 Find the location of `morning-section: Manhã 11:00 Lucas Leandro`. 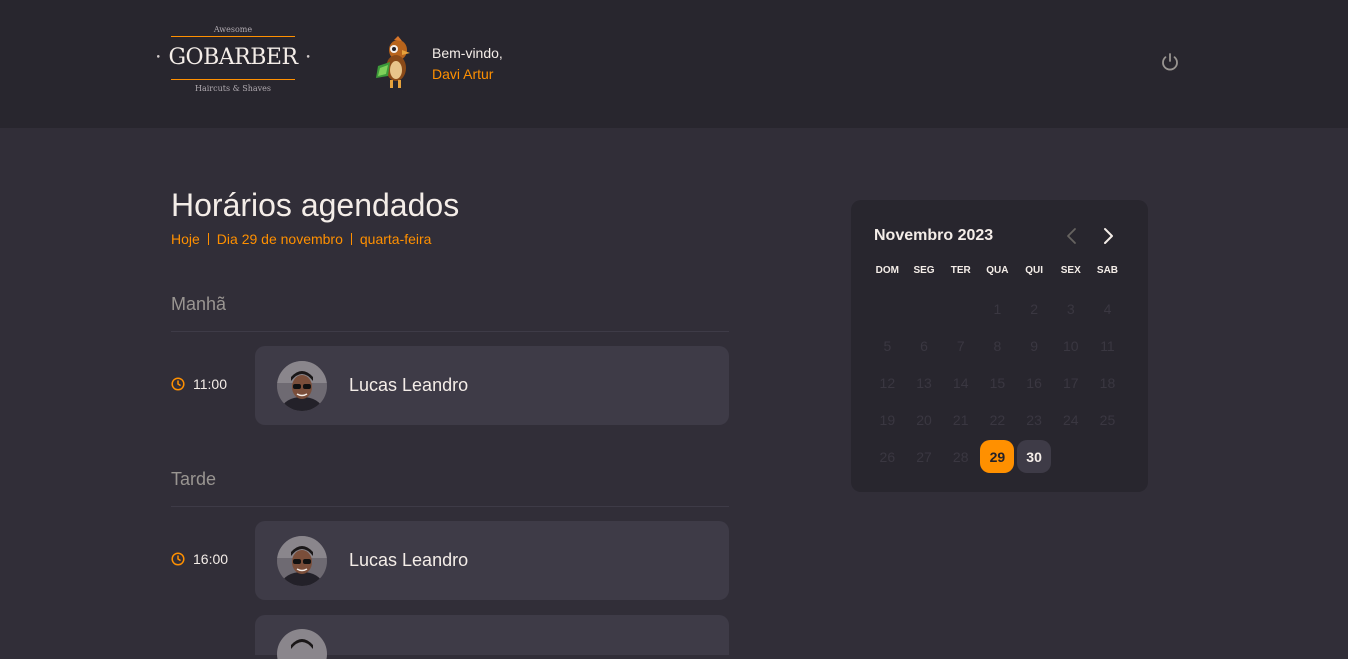

morning-section: Manhã 11:00 Lucas Leandro is located at coordinates (450, 358).